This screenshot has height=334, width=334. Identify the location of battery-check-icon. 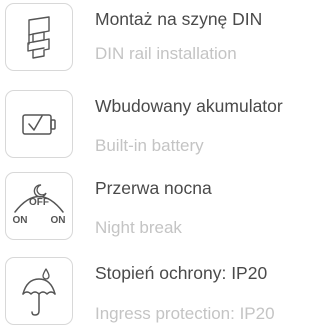
(39, 124).